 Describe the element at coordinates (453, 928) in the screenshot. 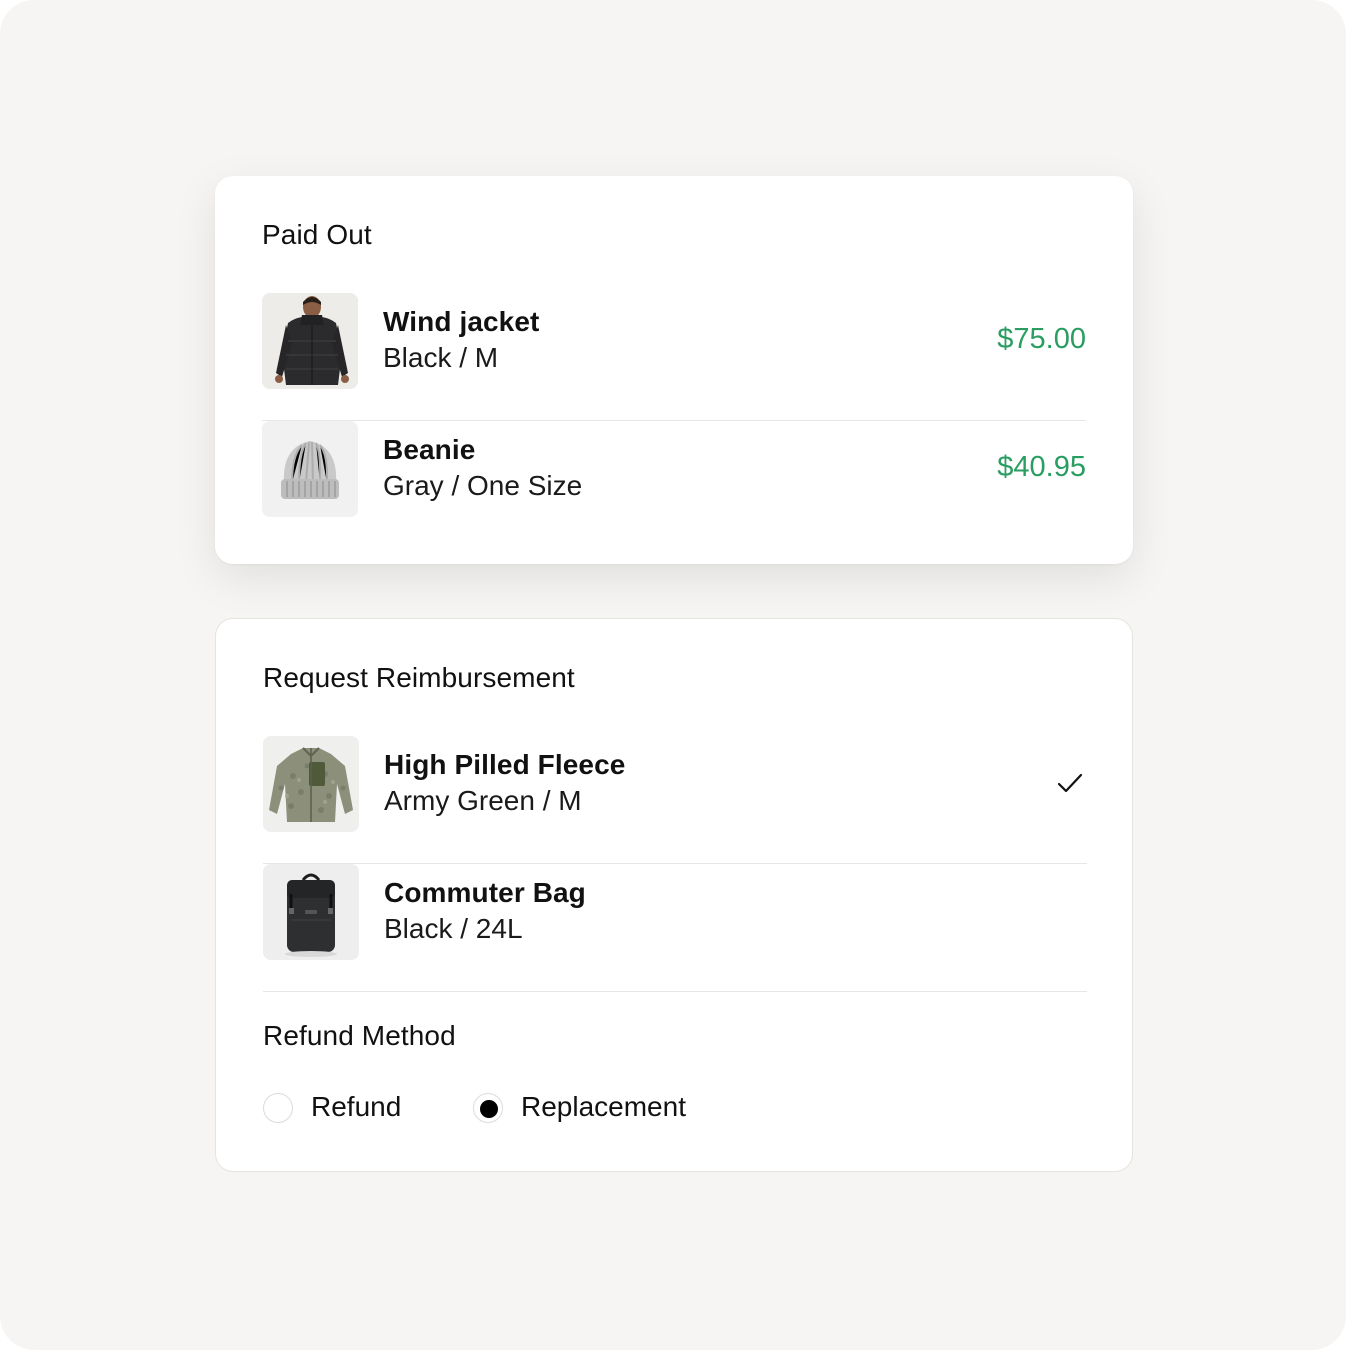

I see `item-variant: Black / 24L` at that location.